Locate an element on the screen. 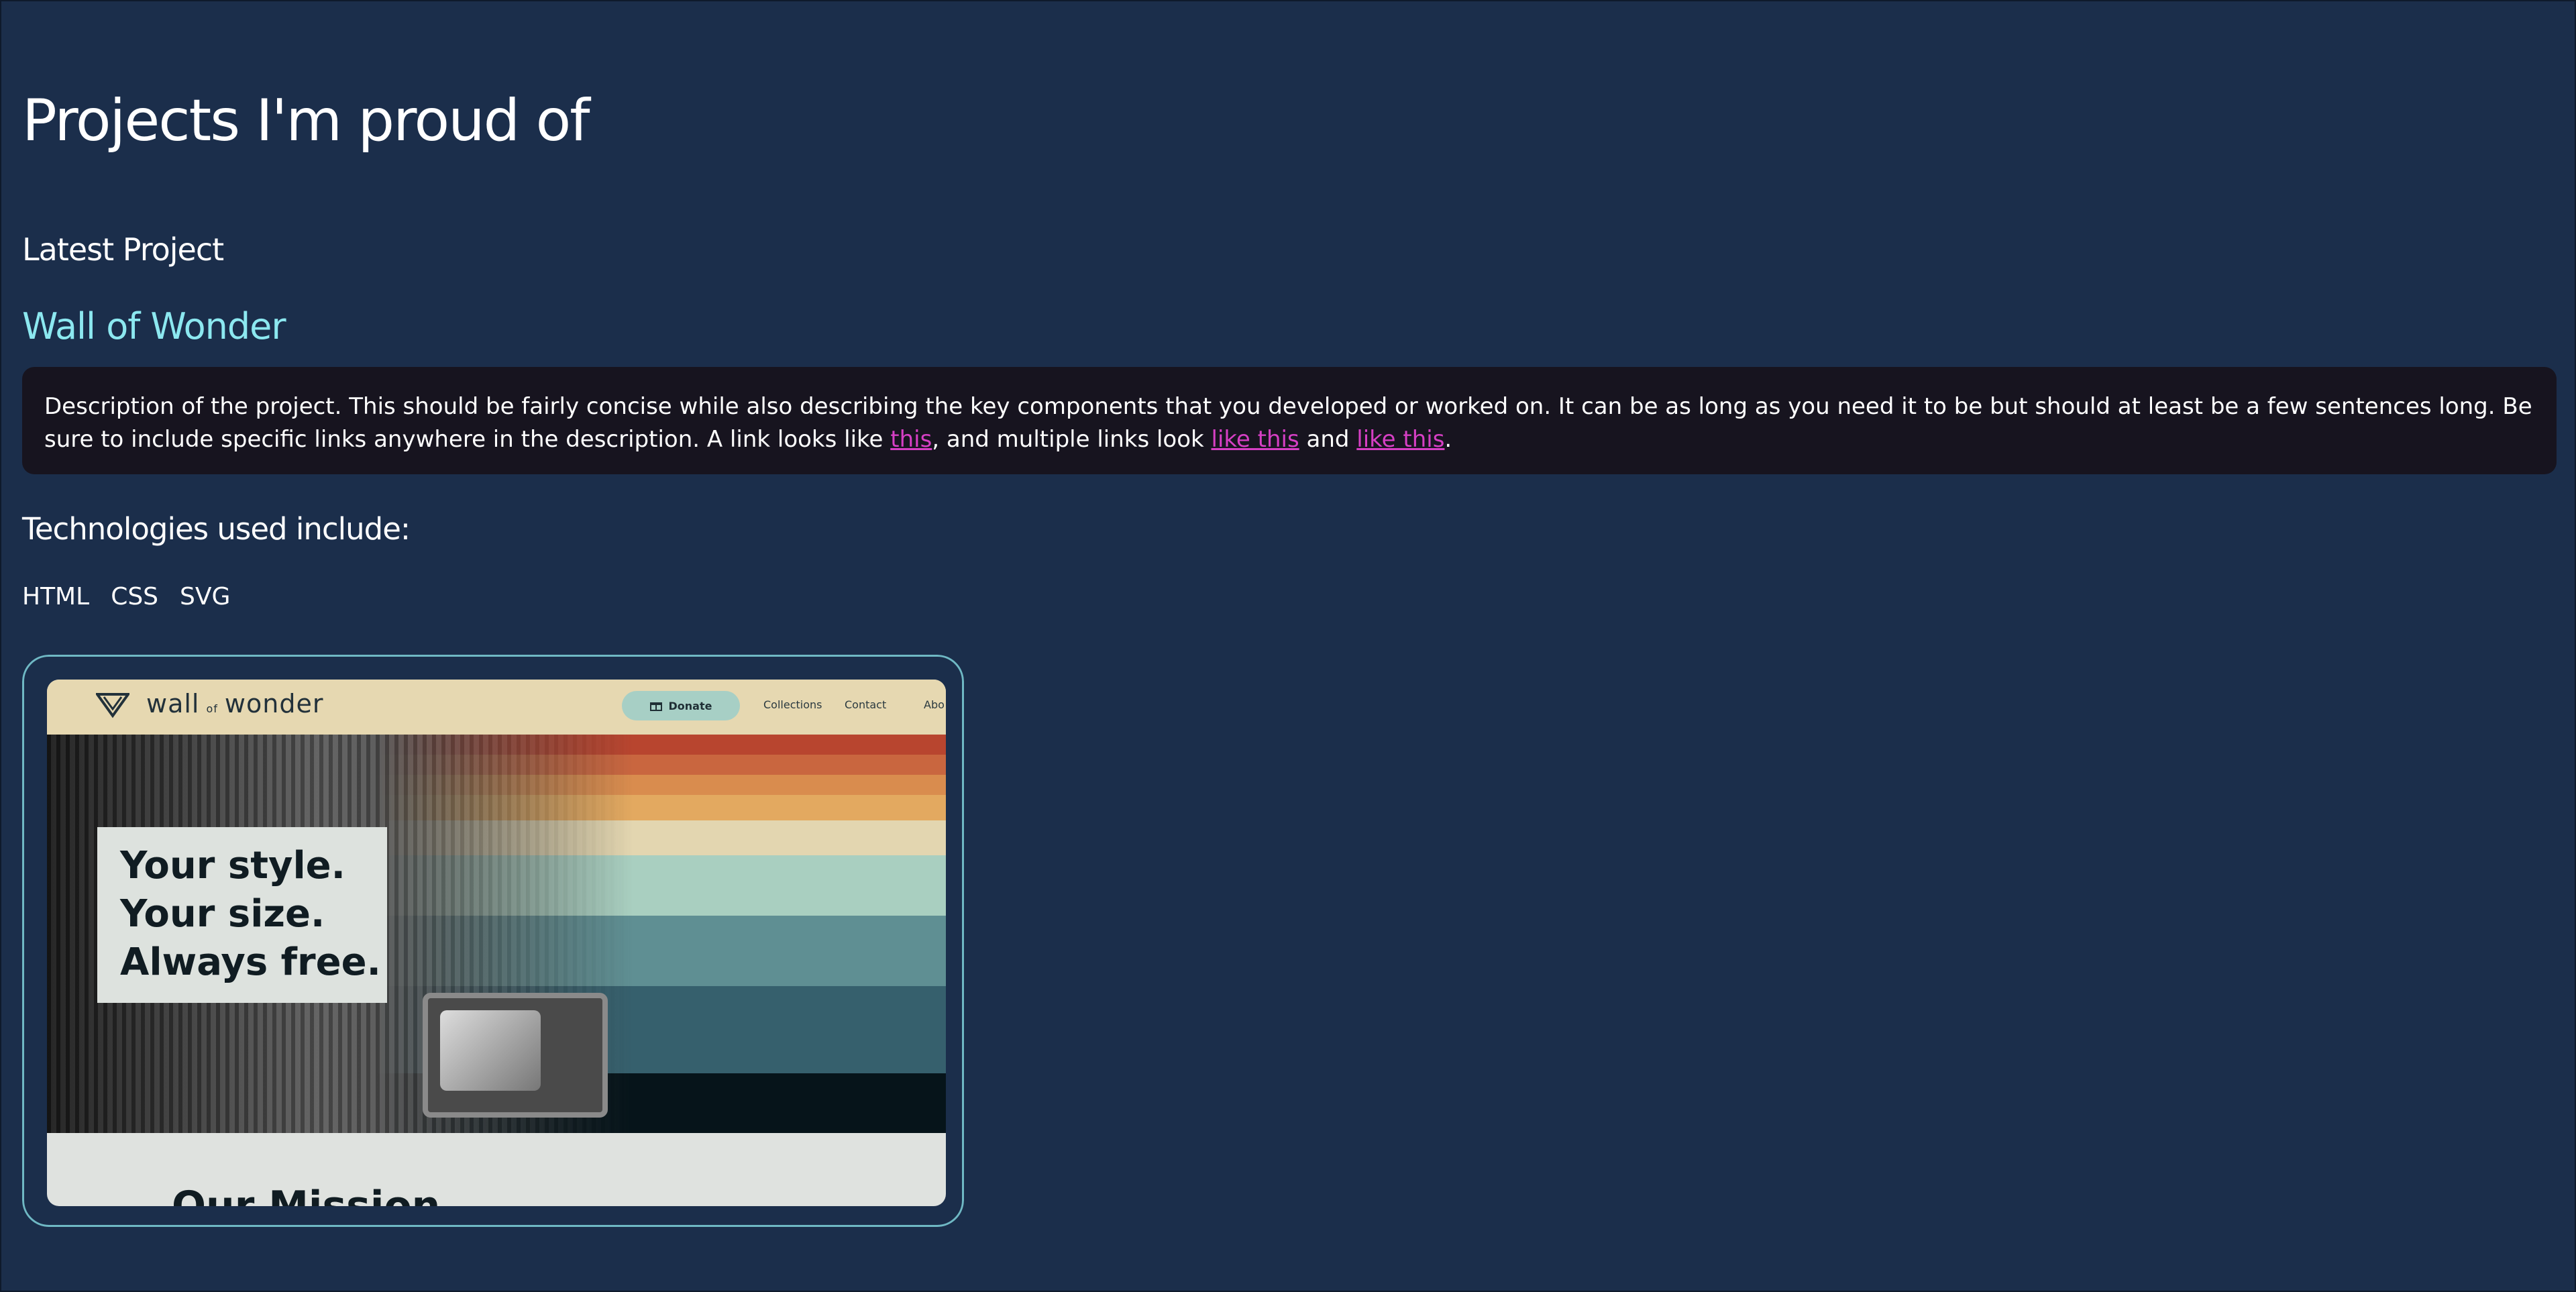 Image resolution: width=2576 pixels, height=1292 pixels. tagline-line-2: Your size. is located at coordinates (222, 914).